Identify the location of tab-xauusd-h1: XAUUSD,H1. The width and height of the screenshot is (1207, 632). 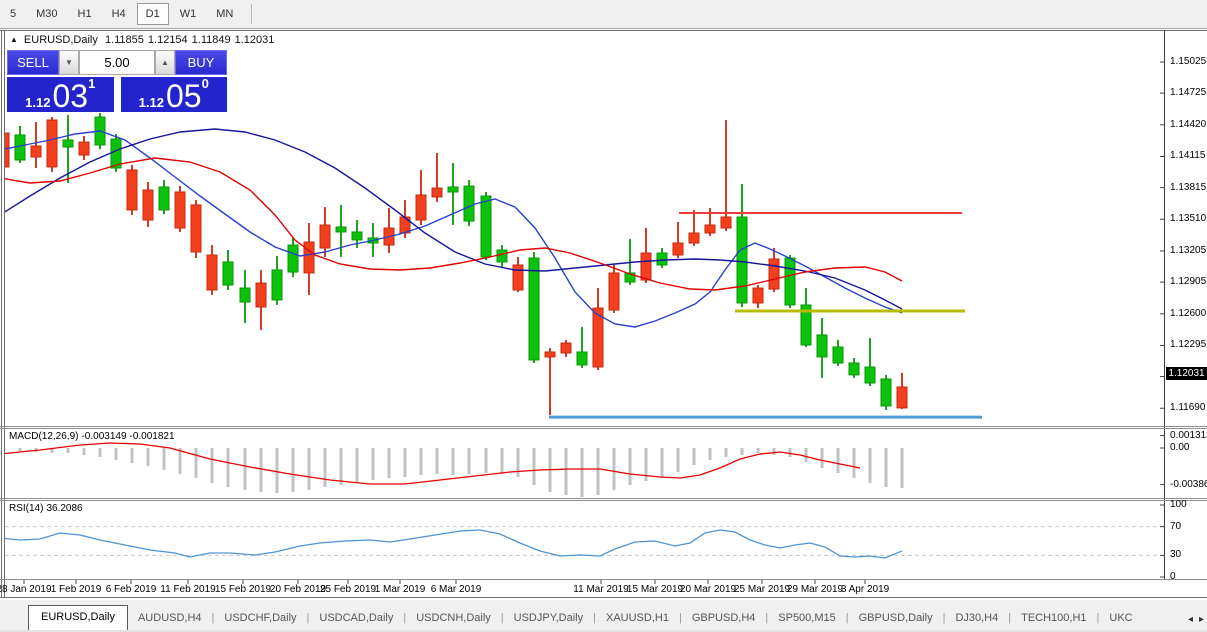
(637, 618).